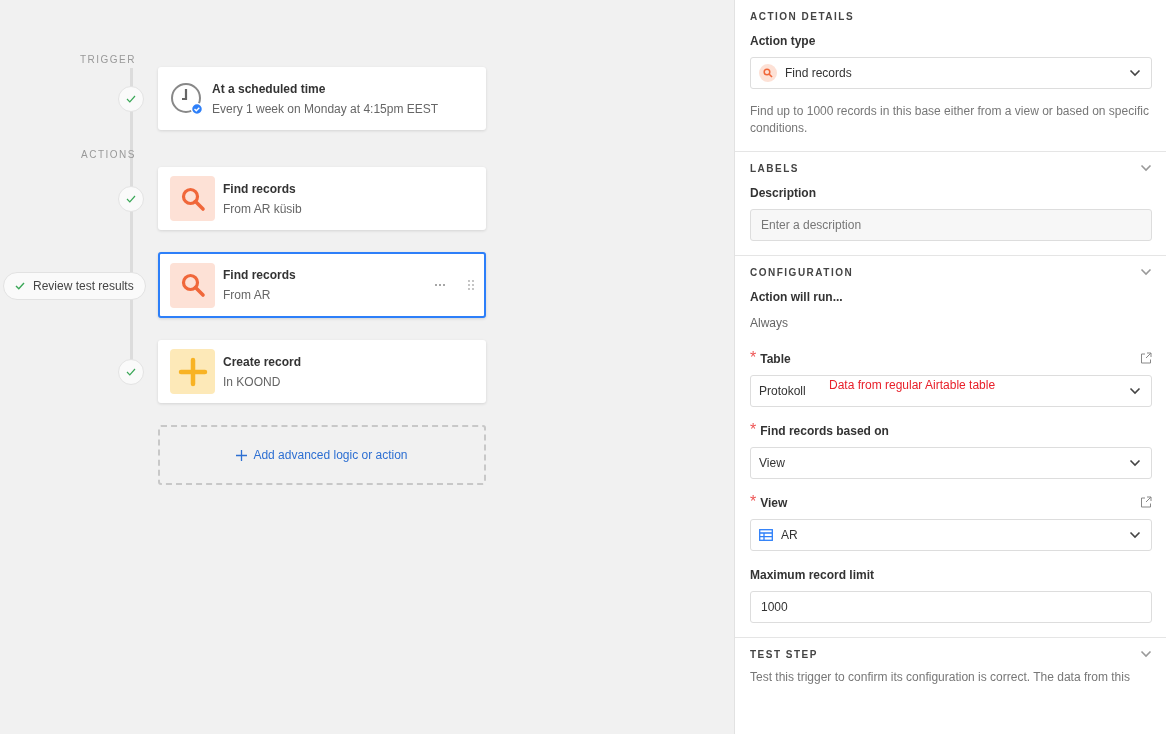 The height and width of the screenshot is (734, 1166). What do you see at coordinates (107, 60) in the screenshot?
I see `section-label: TRIGGER` at bounding box center [107, 60].